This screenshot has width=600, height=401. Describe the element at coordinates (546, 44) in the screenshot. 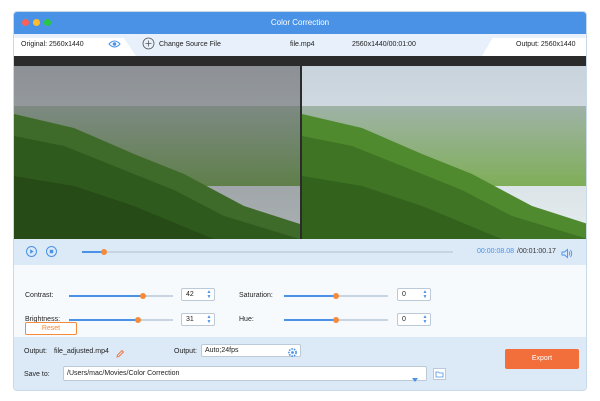

I see `output-resolution-label: Output: 2560x1440` at that location.